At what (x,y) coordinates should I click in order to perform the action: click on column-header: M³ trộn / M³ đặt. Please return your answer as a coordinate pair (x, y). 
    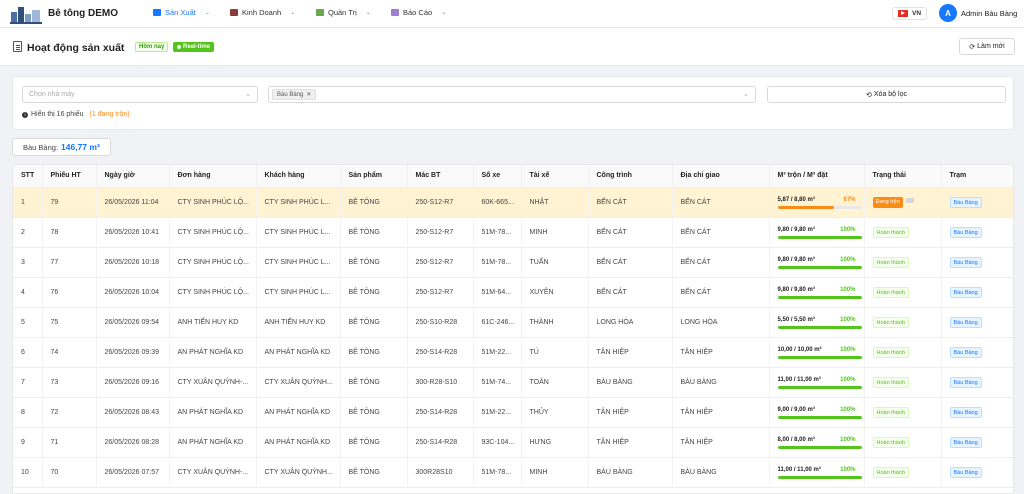
    Looking at the image, I should click on (817, 176).